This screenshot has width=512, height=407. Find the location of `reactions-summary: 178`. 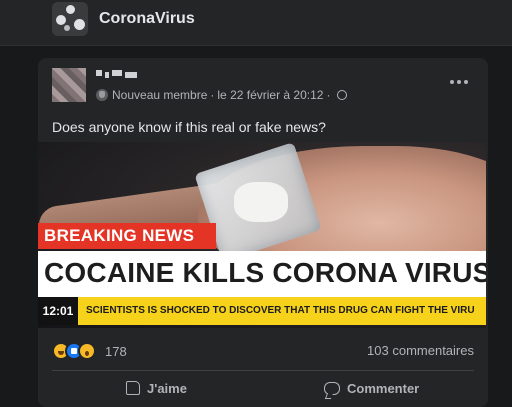

reactions-summary: 178 is located at coordinates (89, 351).